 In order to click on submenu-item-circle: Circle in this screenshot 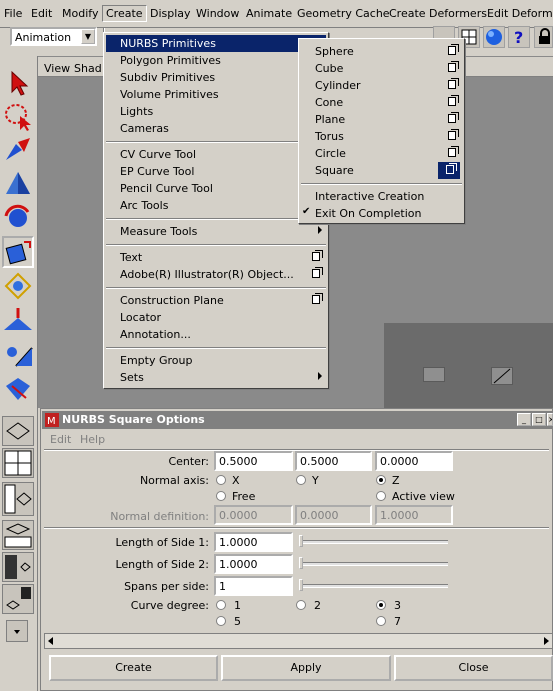, I will do `click(381, 153)`.